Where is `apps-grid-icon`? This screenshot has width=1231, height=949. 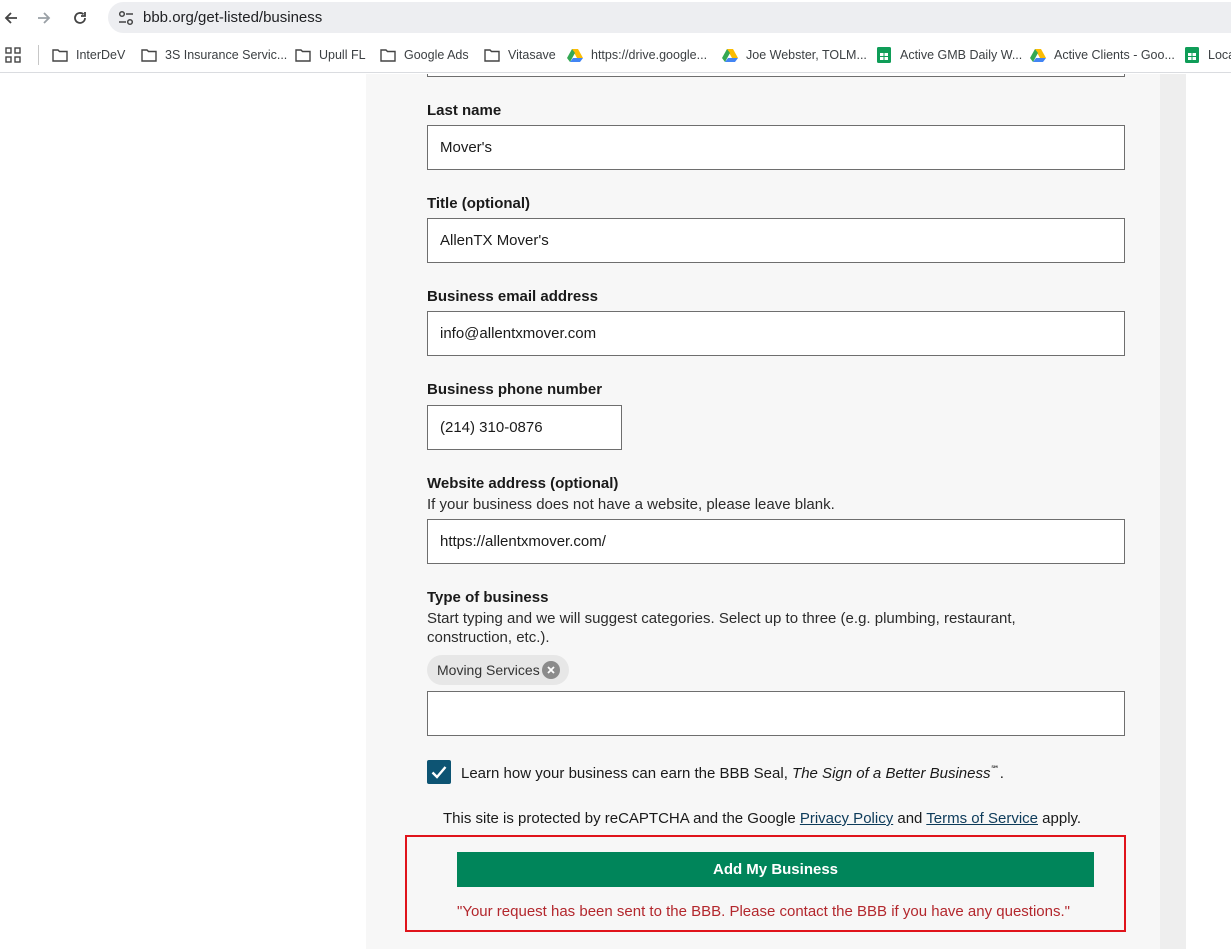
apps-grid-icon is located at coordinates (13, 55).